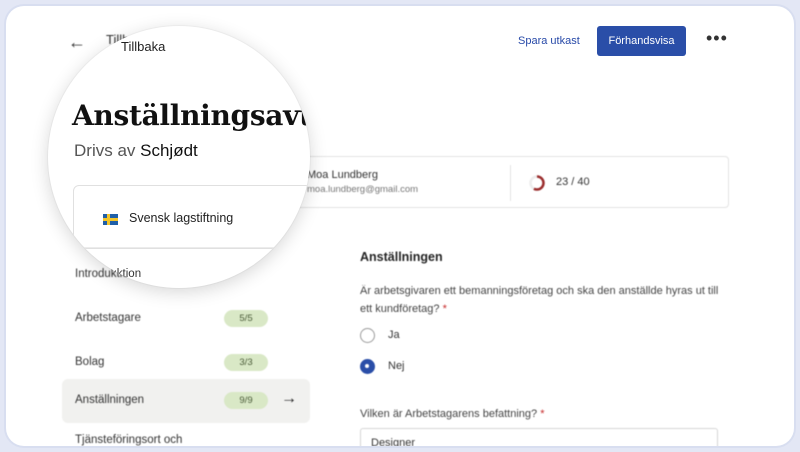 Image resolution: width=800 pixels, height=452 pixels. What do you see at coordinates (289, 398) in the screenshot?
I see `arrow-right-icon: →` at bounding box center [289, 398].